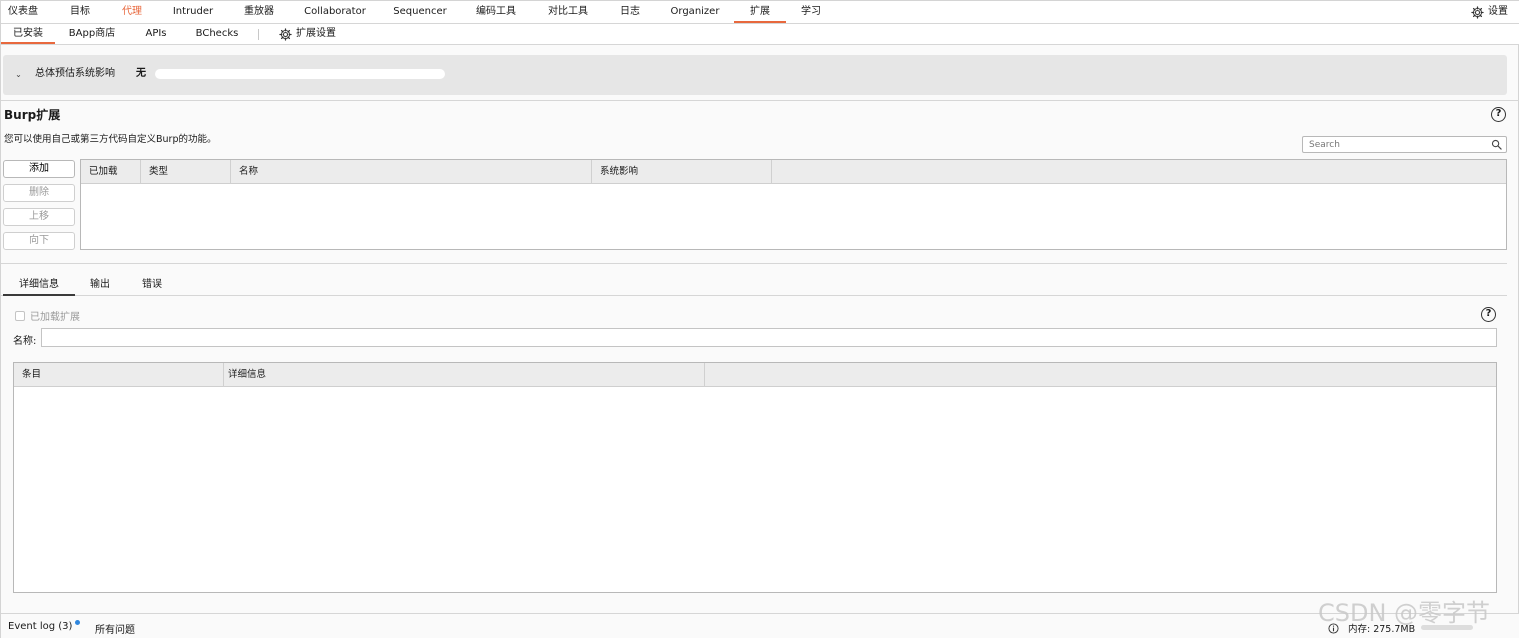 Image resolution: width=1519 pixels, height=638 pixels. Describe the element at coordinates (1498, 114) in the screenshot. I see `help-icon: ?` at that location.